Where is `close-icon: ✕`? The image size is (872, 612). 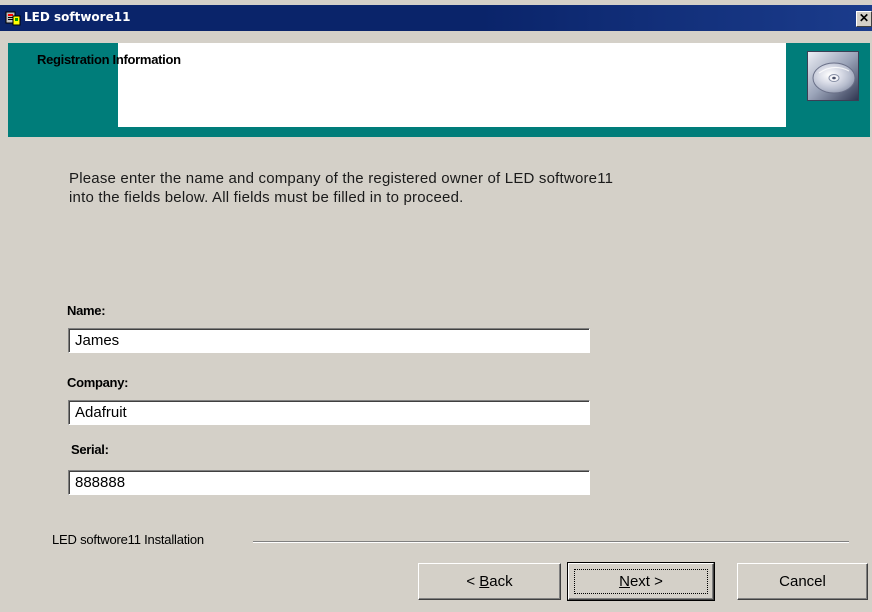 close-icon: ✕ is located at coordinates (864, 18).